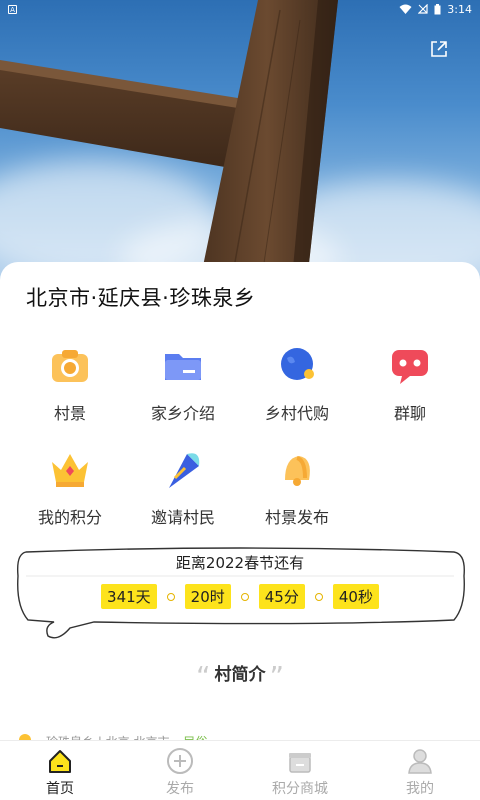  Describe the element at coordinates (69, 517) in the screenshot. I see `grid-label: 我的积分` at that location.